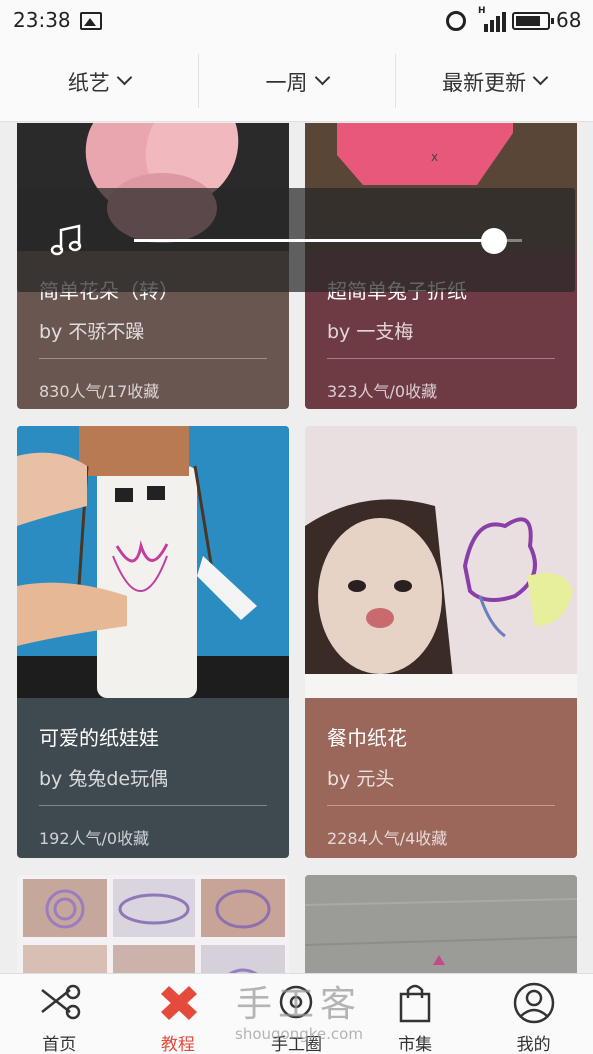  What do you see at coordinates (434, 157) in the screenshot?
I see `svg-text: x` at bounding box center [434, 157].